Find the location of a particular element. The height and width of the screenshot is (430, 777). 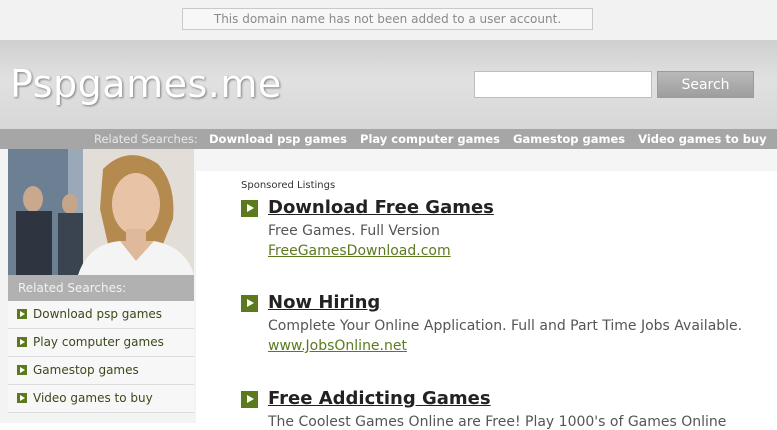

listing-title: Now Hiring is located at coordinates (324, 302).